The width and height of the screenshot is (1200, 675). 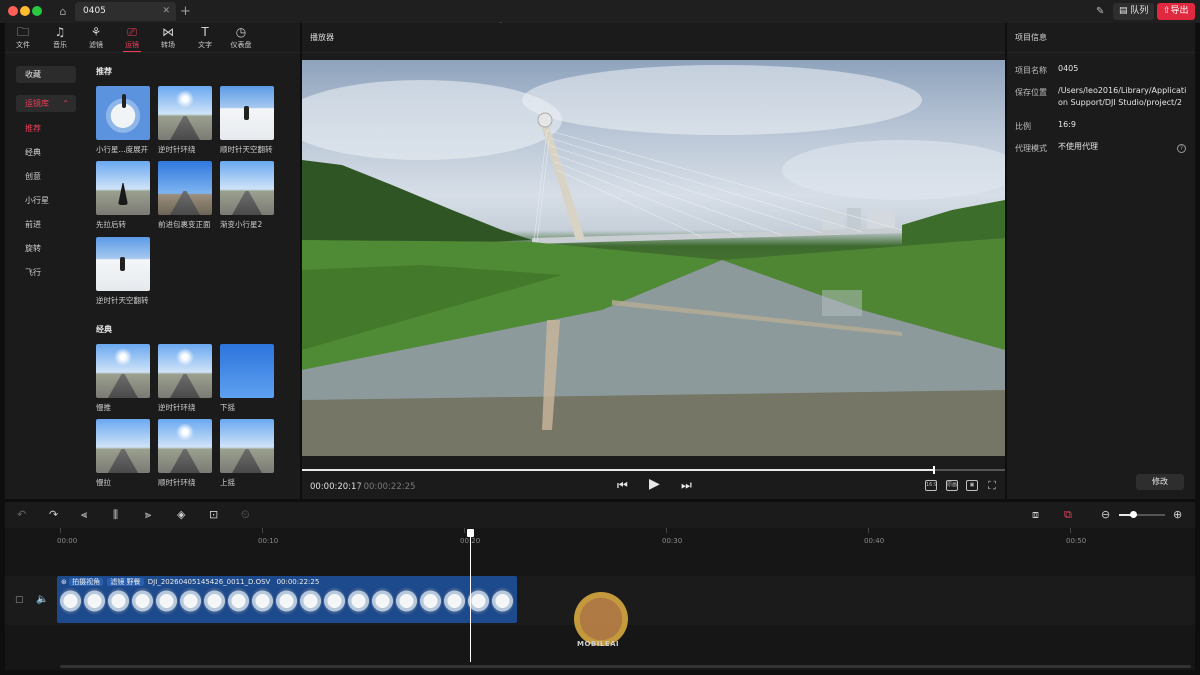 What do you see at coordinates (1068, 68) in the screenshot?
I see `project-name-value: 0405` at bounding box center [1068, 68].